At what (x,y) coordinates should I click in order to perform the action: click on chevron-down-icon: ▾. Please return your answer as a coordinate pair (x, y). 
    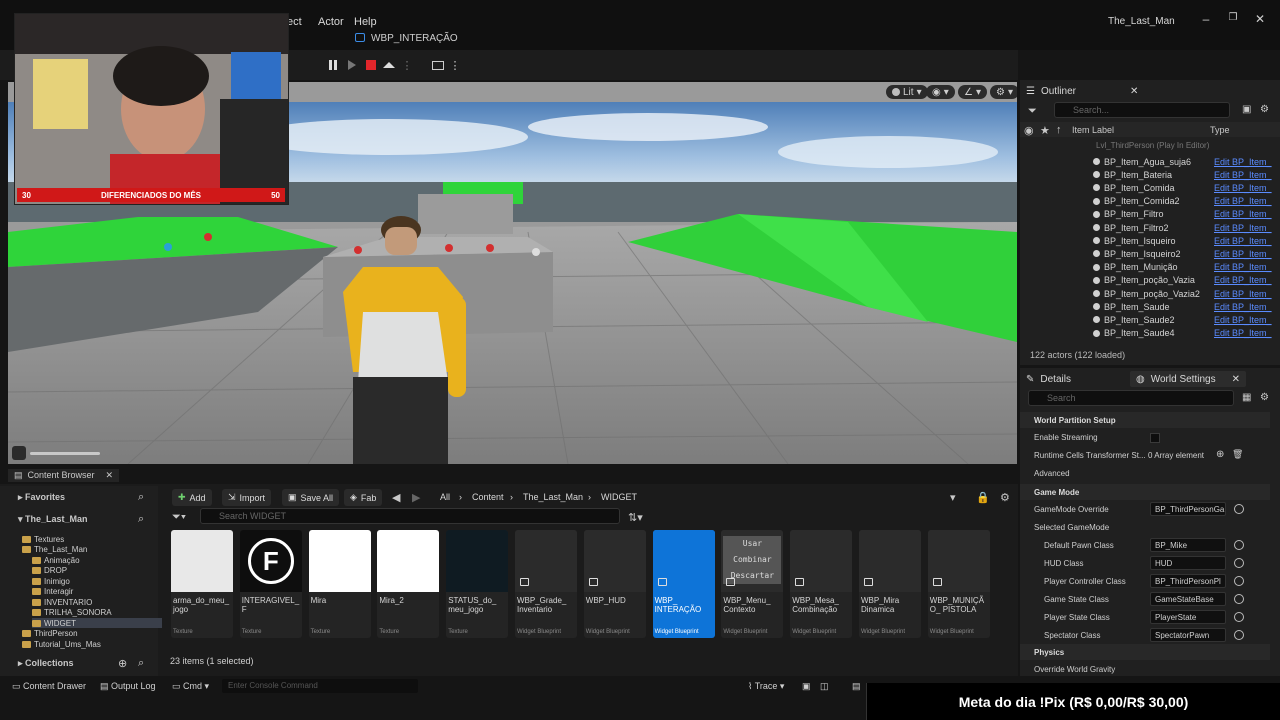
    Looking at the image, I should click on (953, 497).